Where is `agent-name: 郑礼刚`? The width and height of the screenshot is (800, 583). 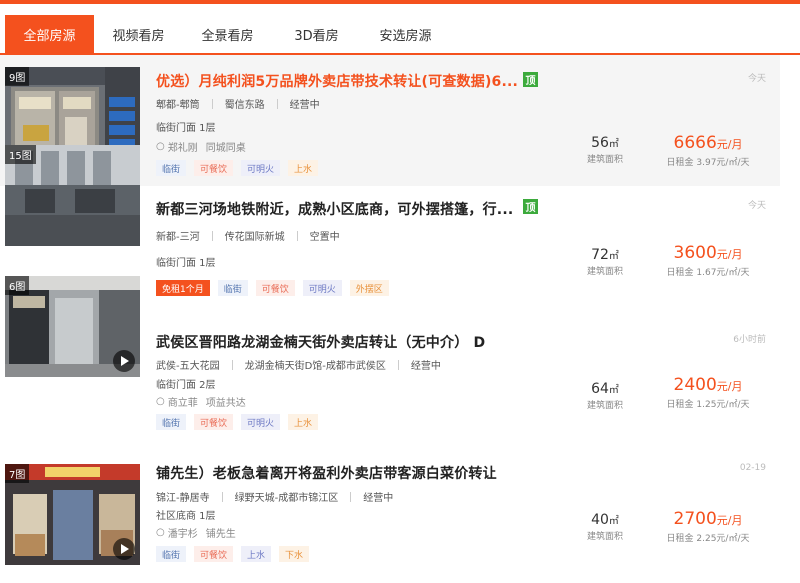 agent-name: 郑礼刚 is located at coordinates (182, 148).